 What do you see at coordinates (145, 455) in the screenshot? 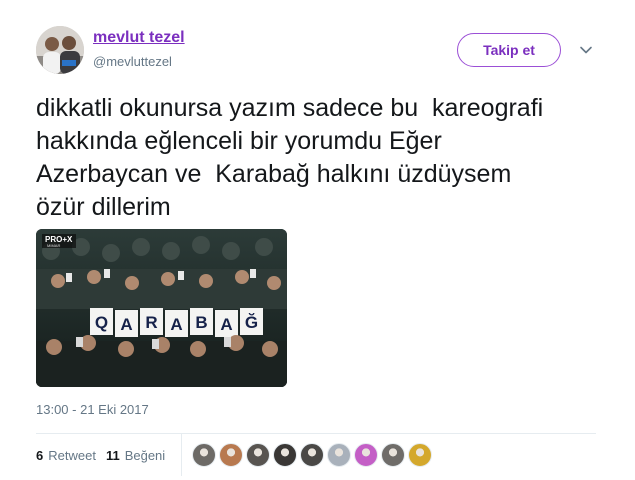
I see `like-label: Beğeni` at bounding box center [145, 455].